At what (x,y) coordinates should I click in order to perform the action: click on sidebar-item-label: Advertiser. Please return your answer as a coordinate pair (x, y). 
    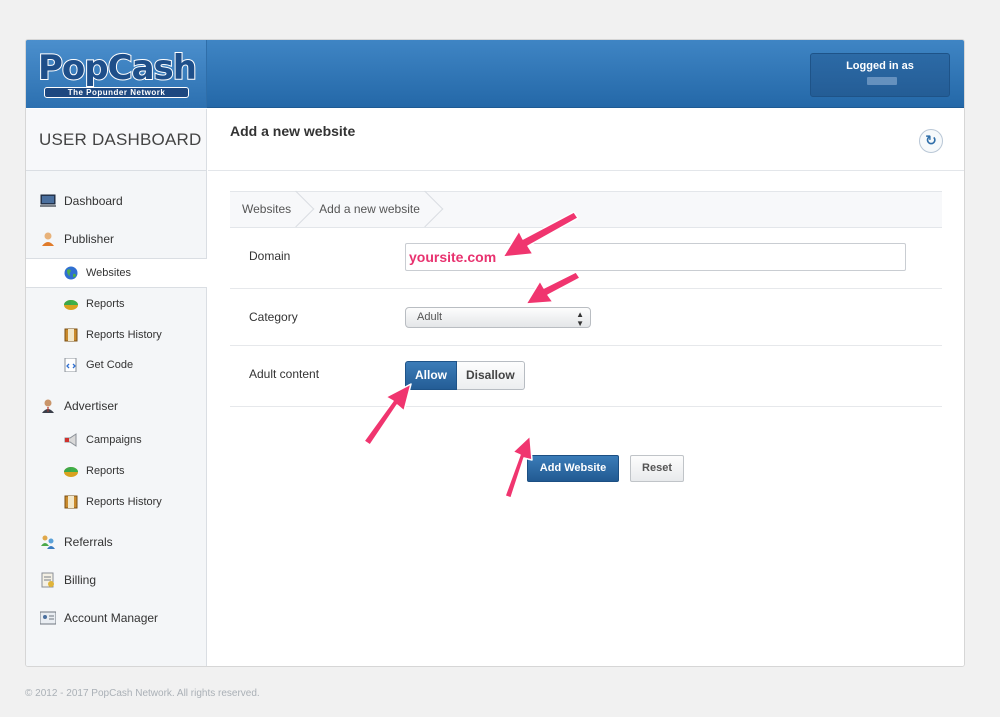
    Looking at the image, I should click on (91, 406).